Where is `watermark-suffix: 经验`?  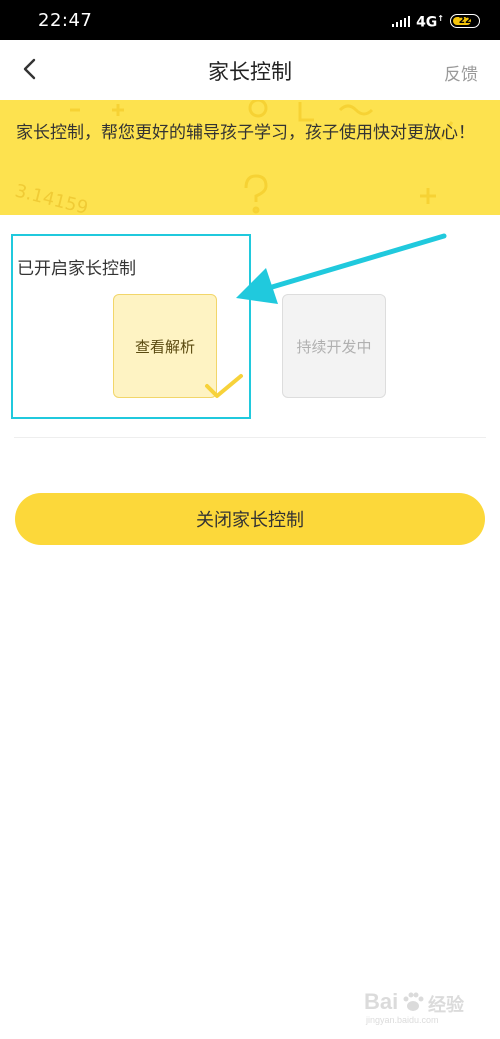 watermark-suffix: 经验 is located at coordinates (446, 1005).